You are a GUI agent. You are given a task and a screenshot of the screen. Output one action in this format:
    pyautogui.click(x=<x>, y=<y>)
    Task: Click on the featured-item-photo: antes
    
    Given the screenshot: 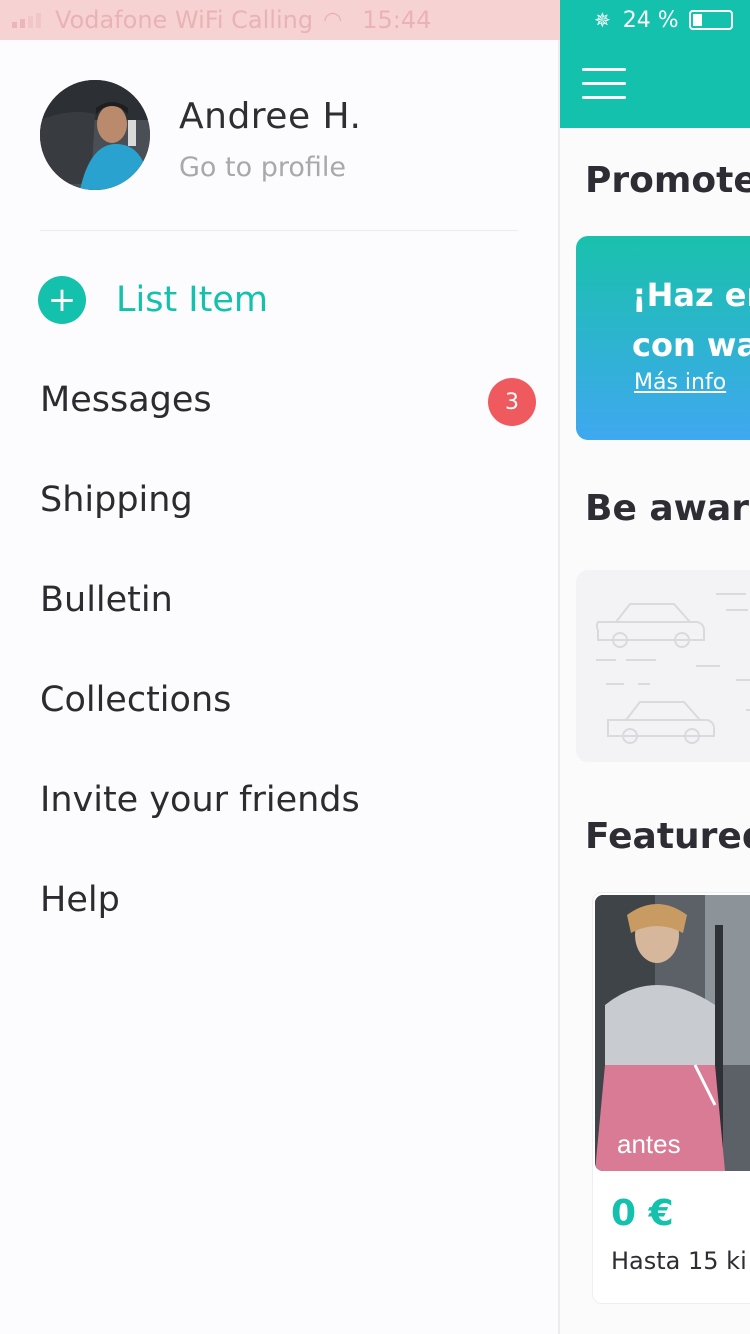 What is the action you would take?
    pyautogui.click(x=672, y=1033)
    